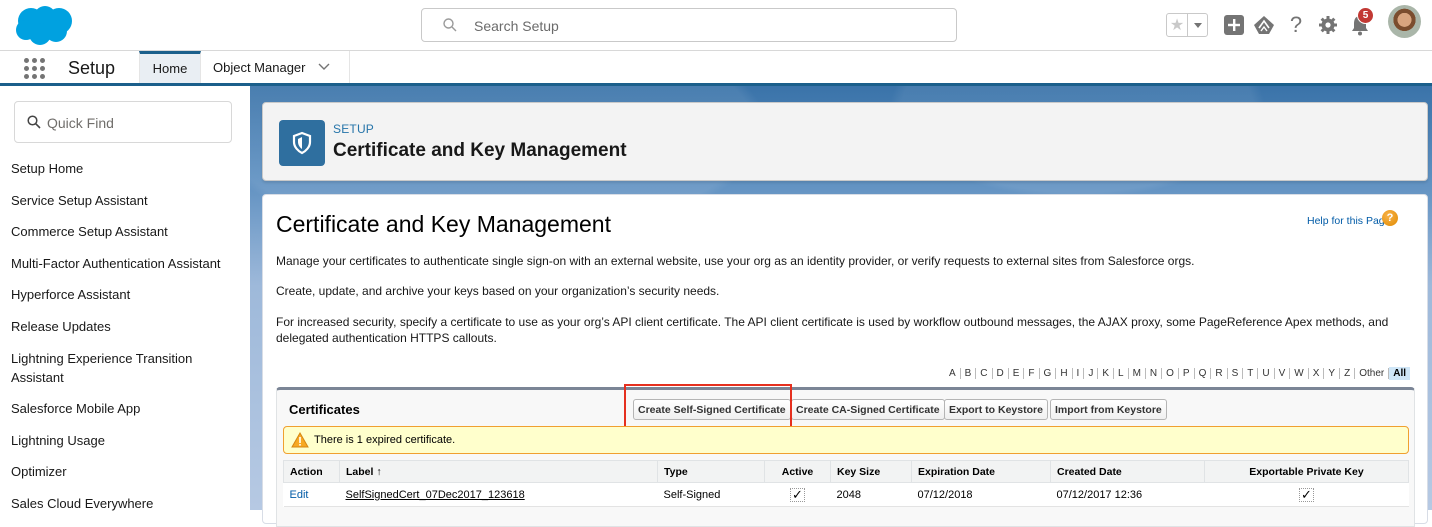  I want to click on certificate-created-date: 07/12/2017 12:36, so click(1127, 494).